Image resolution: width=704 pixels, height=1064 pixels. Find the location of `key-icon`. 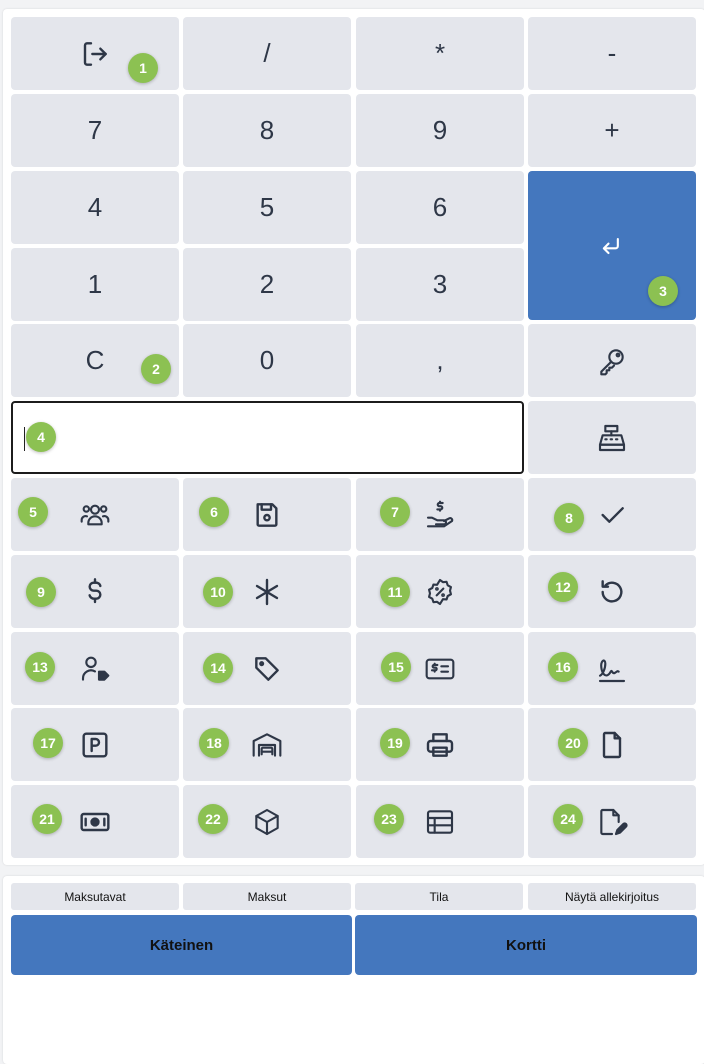

key-icon is located at coordinates (612, 361).